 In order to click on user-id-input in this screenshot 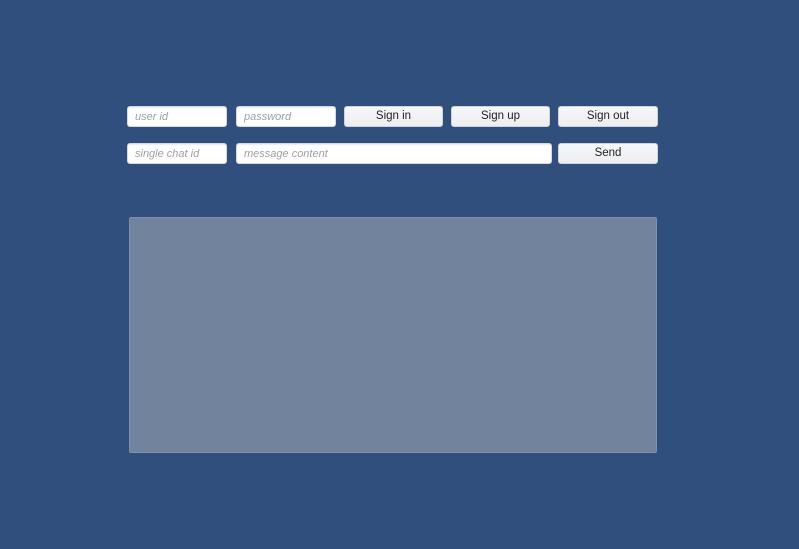, I will do `click(177, 116)`.